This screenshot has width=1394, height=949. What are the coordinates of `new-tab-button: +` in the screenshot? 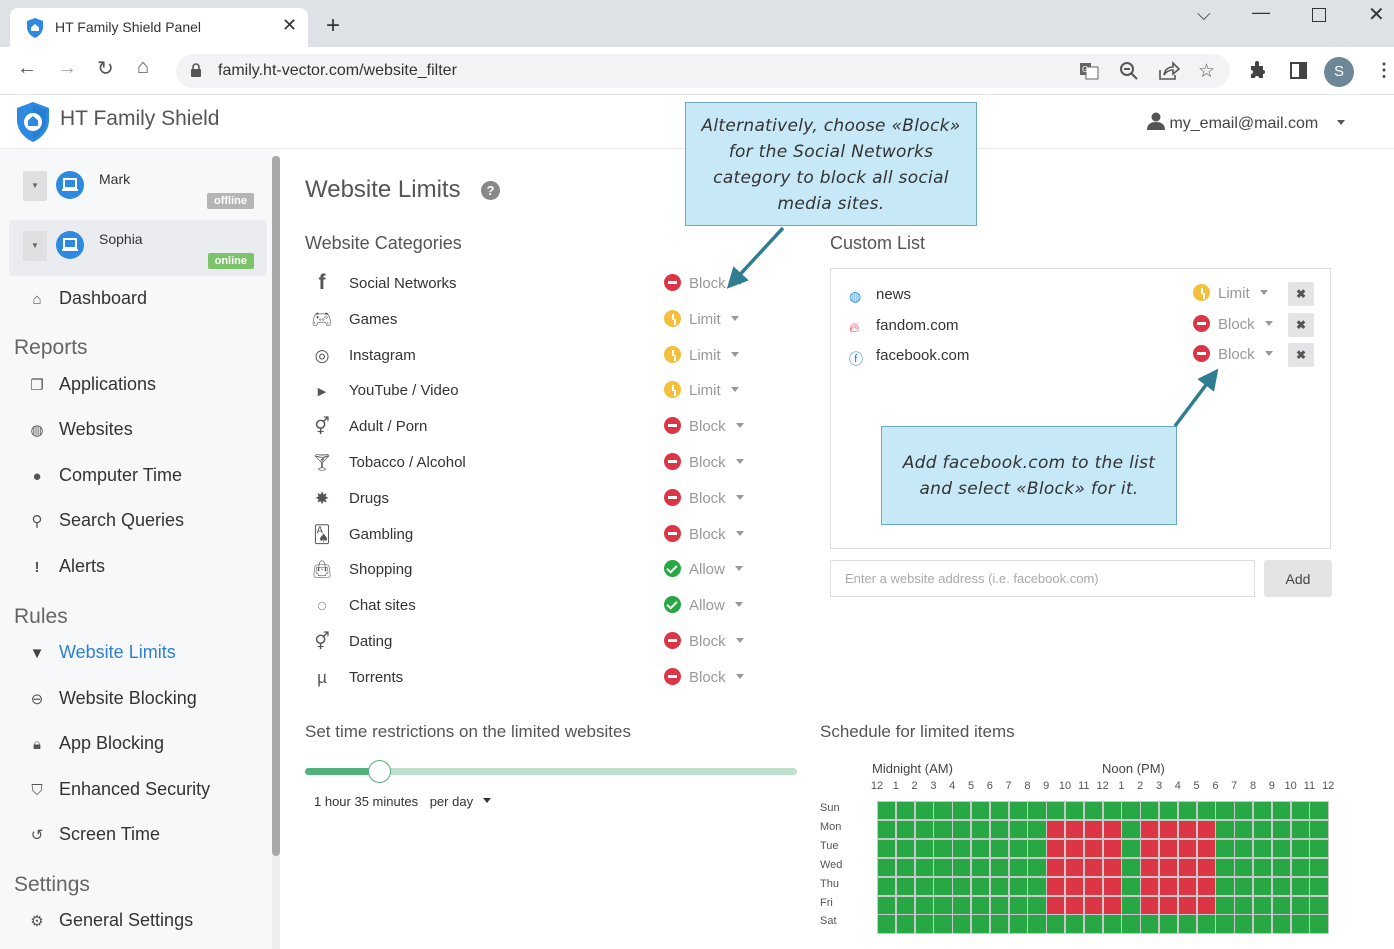 It's located at (333, 26).